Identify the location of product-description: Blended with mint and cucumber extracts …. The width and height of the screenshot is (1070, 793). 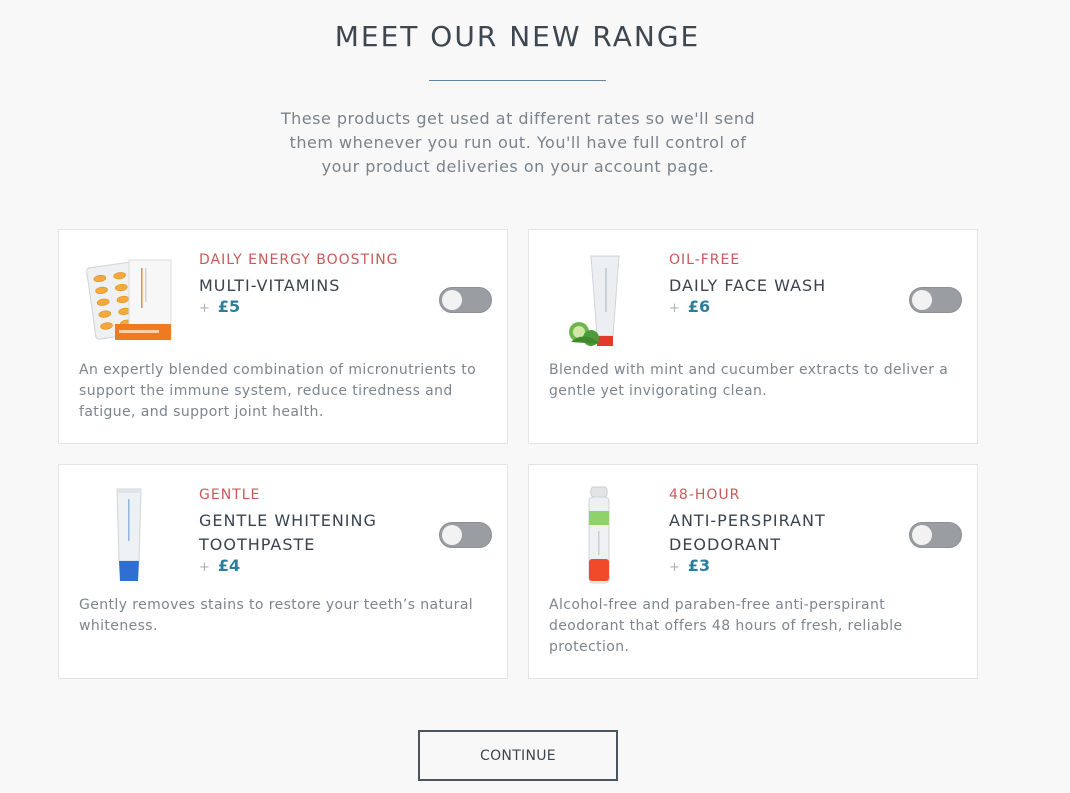
(749, 380).